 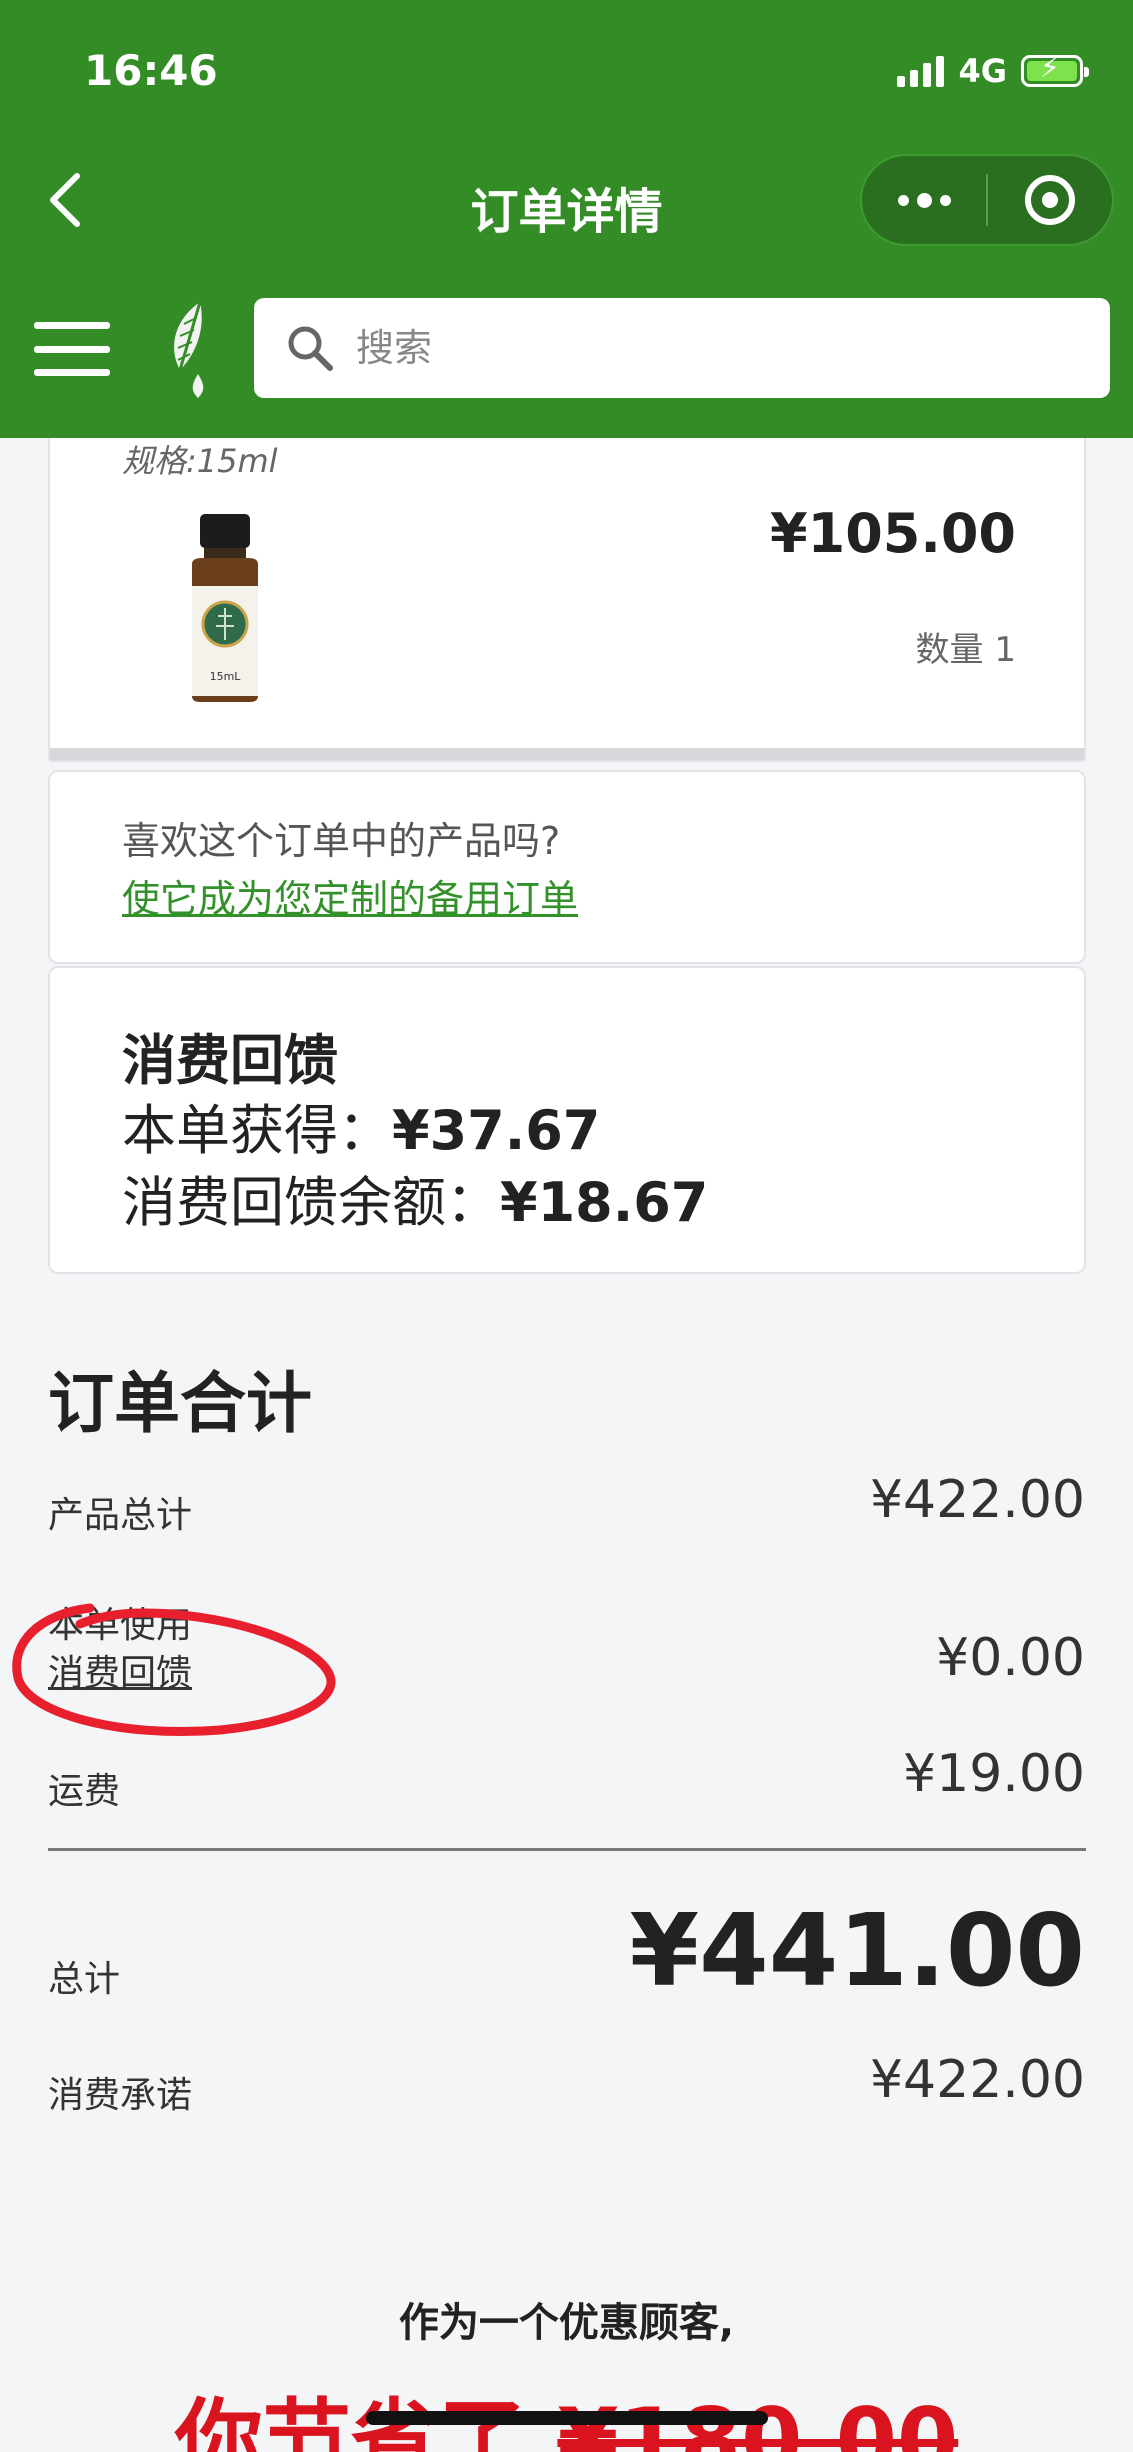 What do you see at coordinates (706, 348) in the screenshot?
I see `search-input` at bounding box center [706, 348].